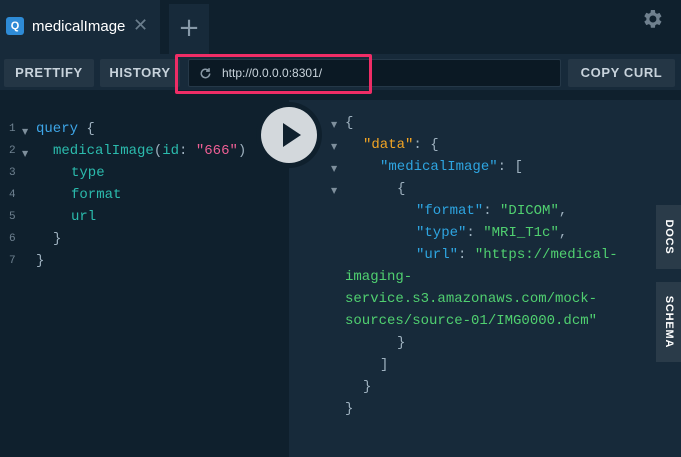  I want to click on url-highlight-annotation, so click(273, 74).